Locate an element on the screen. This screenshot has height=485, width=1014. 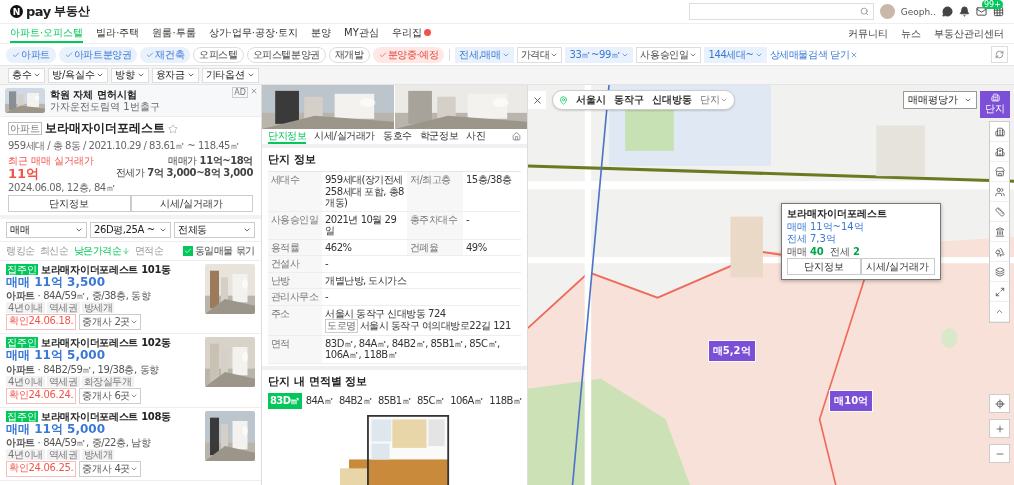
refresh-icon is located at coordinates (999, 54).